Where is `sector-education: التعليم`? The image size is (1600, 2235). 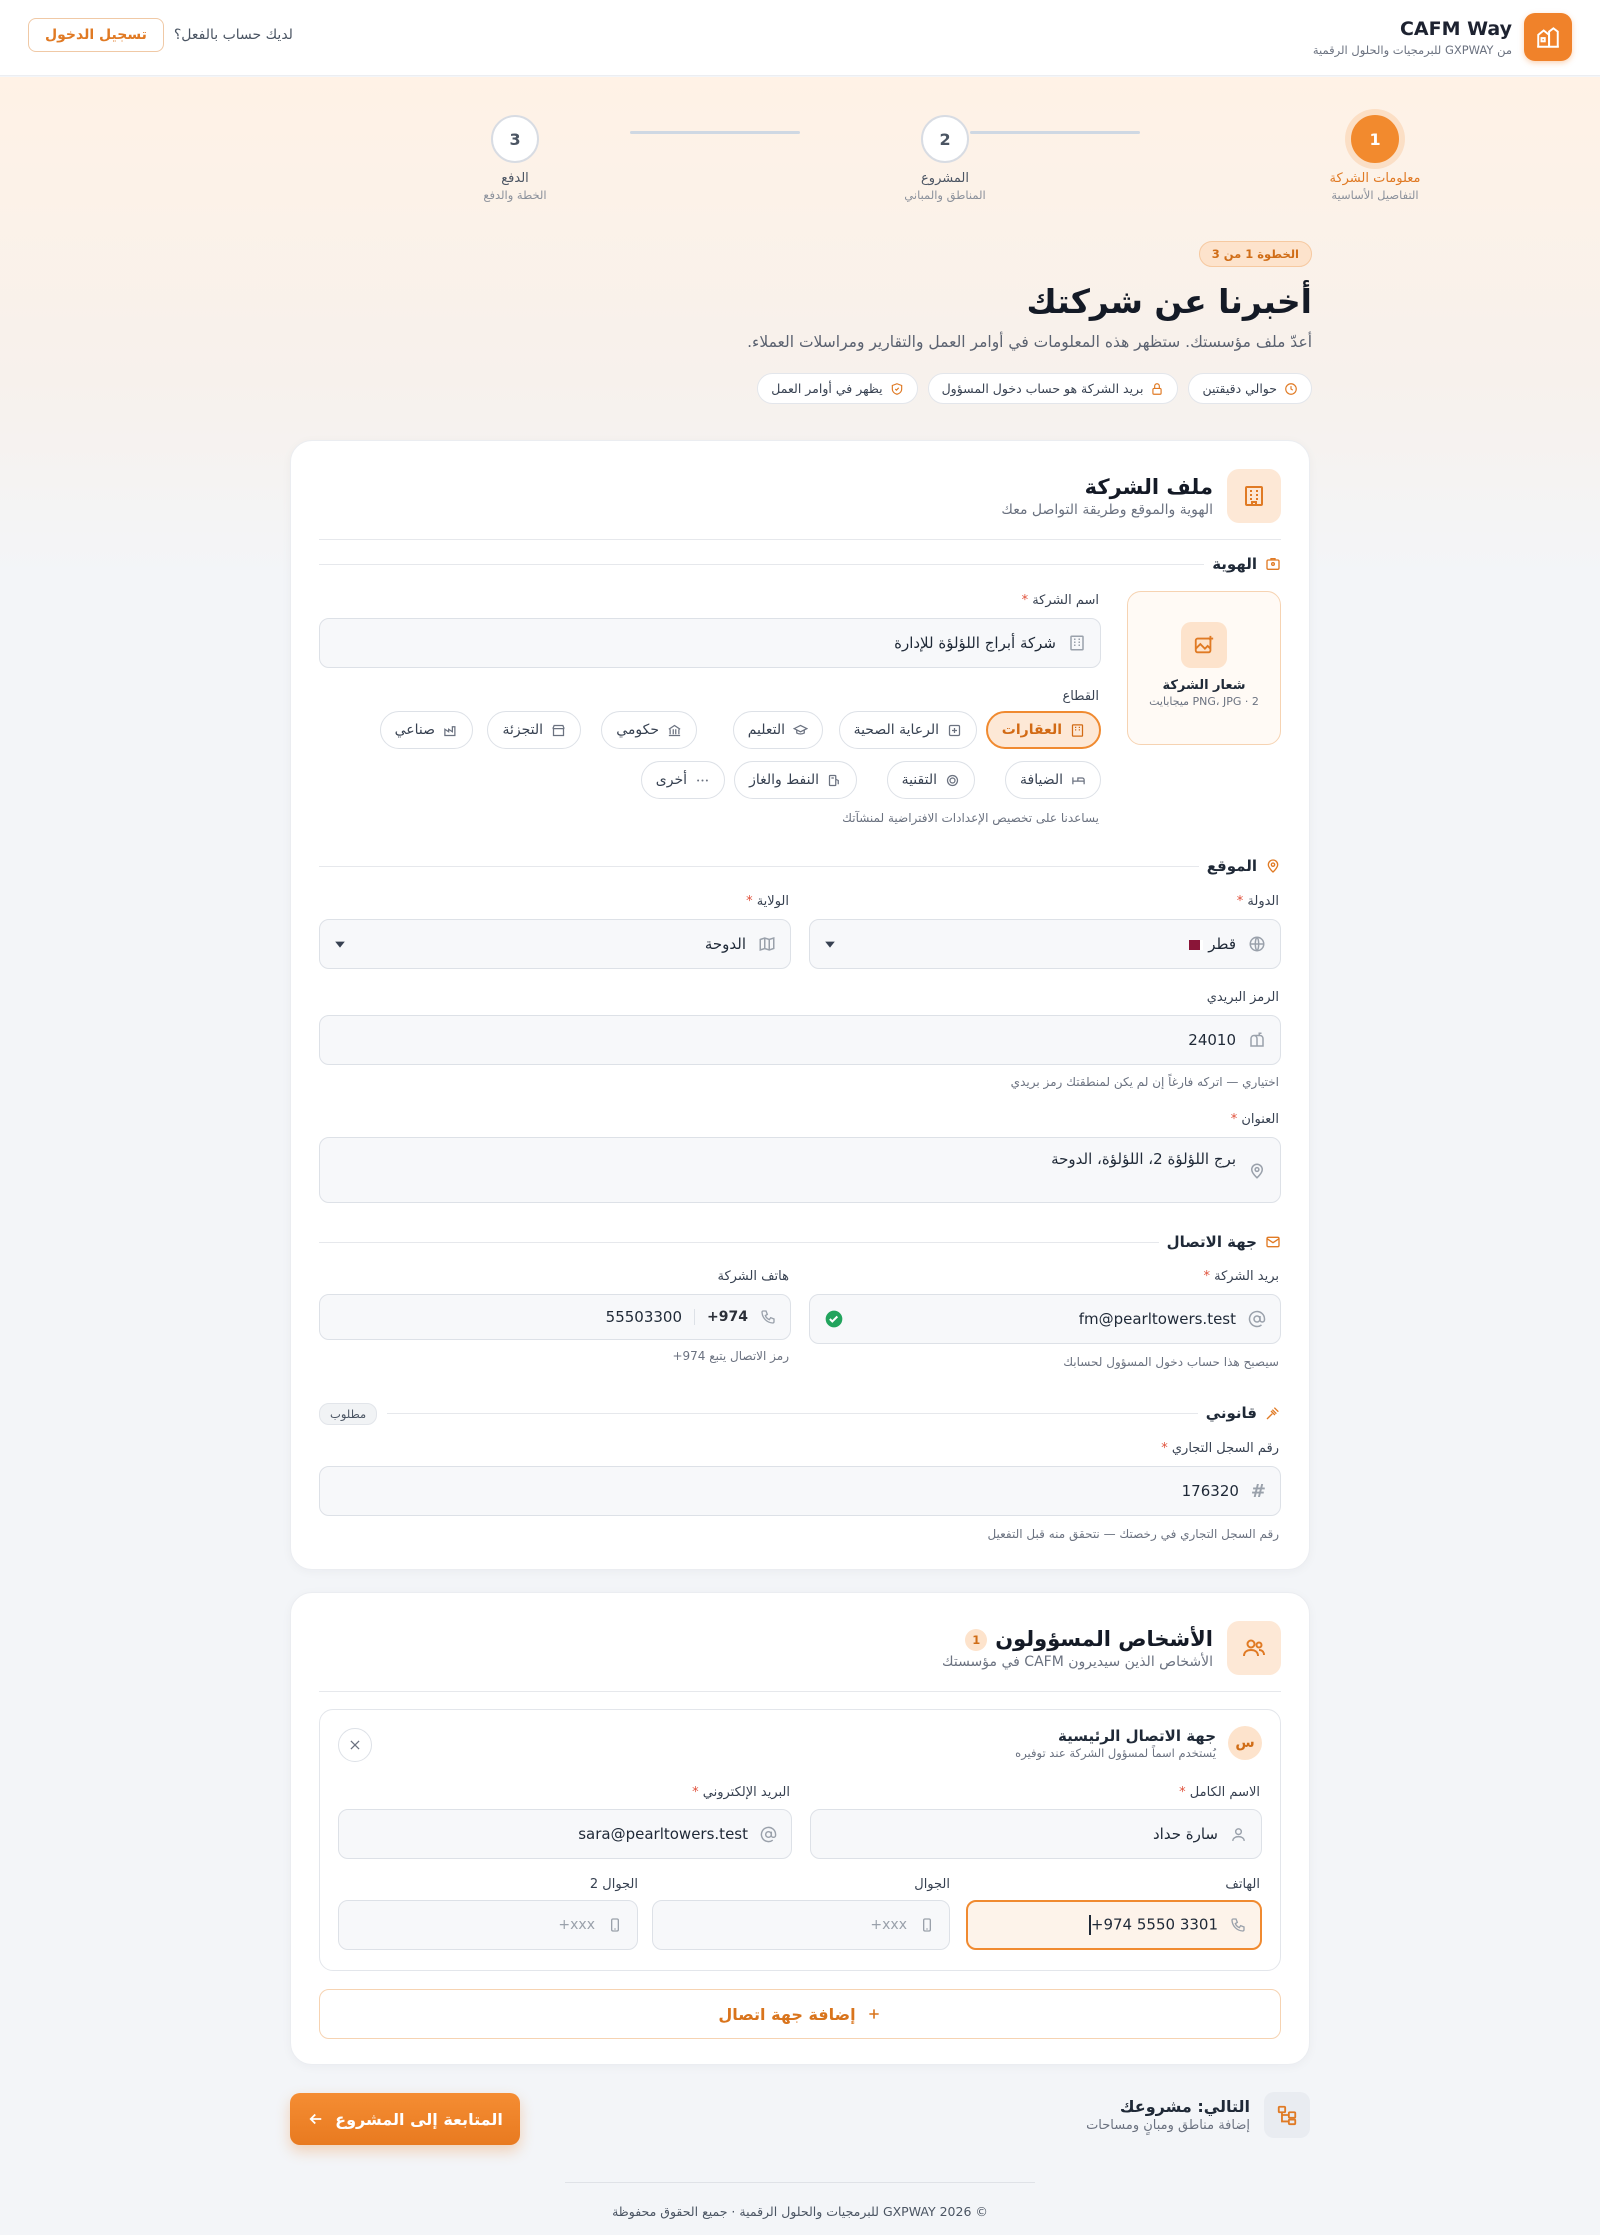
sector-education: التعليم is located at coordinates (777, 730).